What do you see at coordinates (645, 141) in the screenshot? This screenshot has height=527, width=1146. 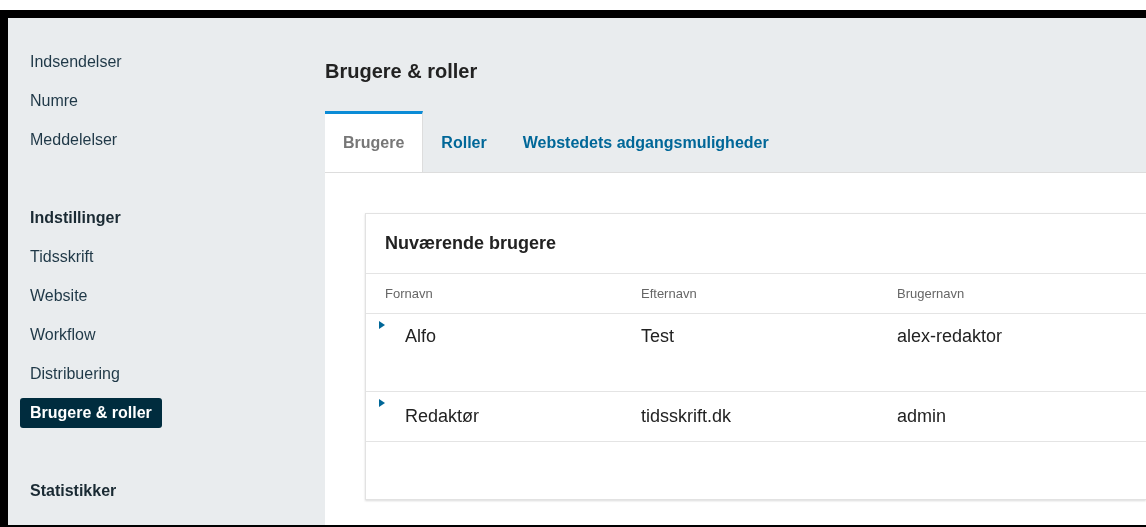 I see `tab: Webstedets adgangsmuligheder` at bounding box center [645, 141].